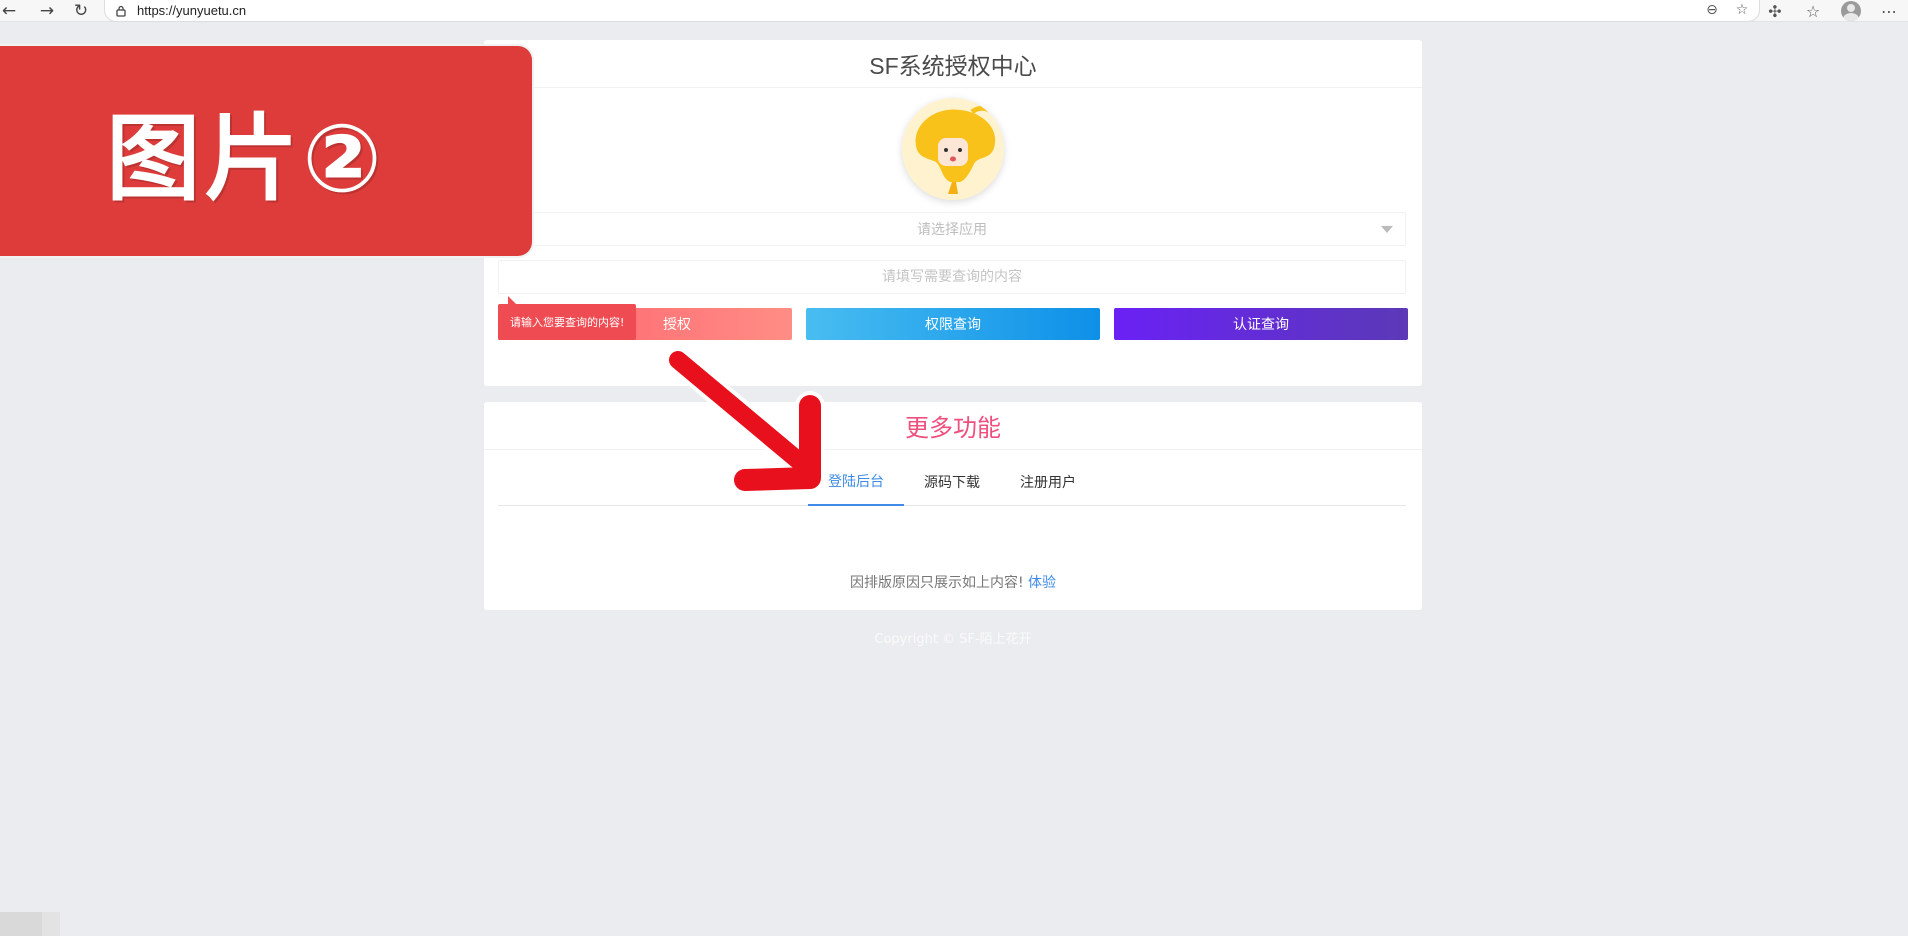 This screenshot has width=1908, height=936. What do you see at coordinates (1261, 324) in the screenshot?
I see `certification-query-button: 认证查询` at bounding box center [1261, 324].